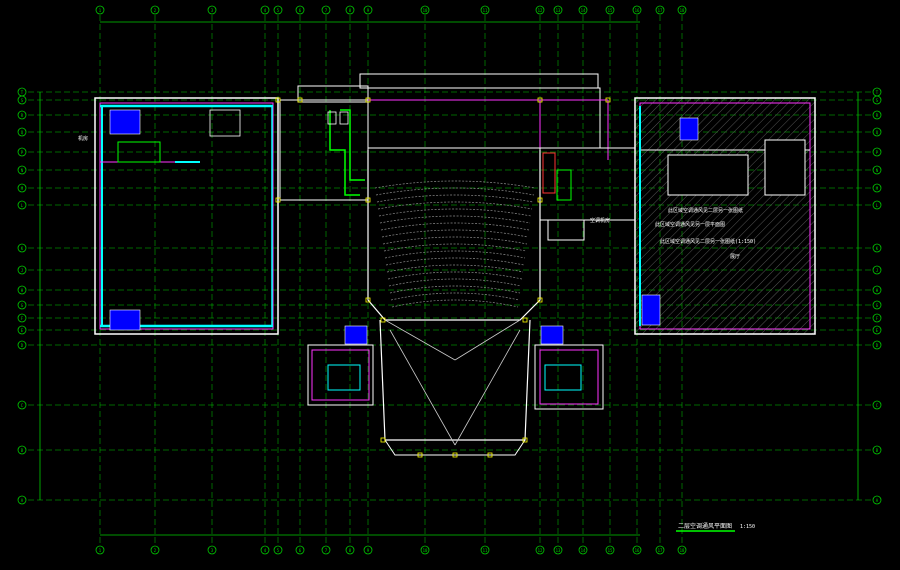  Describe the element at coordinates (651, 310) in the screenshot. I see `equipment-right-bottom` at that location.